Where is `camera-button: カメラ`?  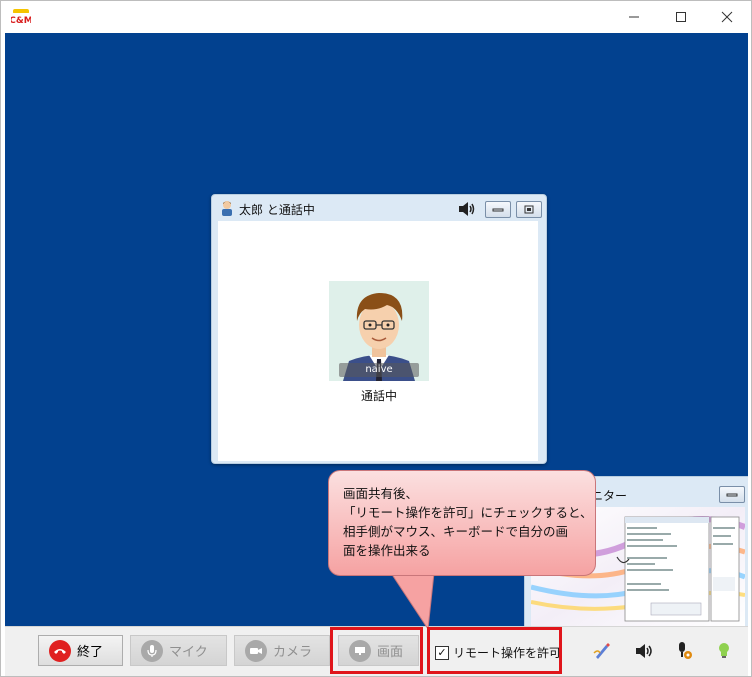 camera-button: カメラ is located at coordinates (282, 650).